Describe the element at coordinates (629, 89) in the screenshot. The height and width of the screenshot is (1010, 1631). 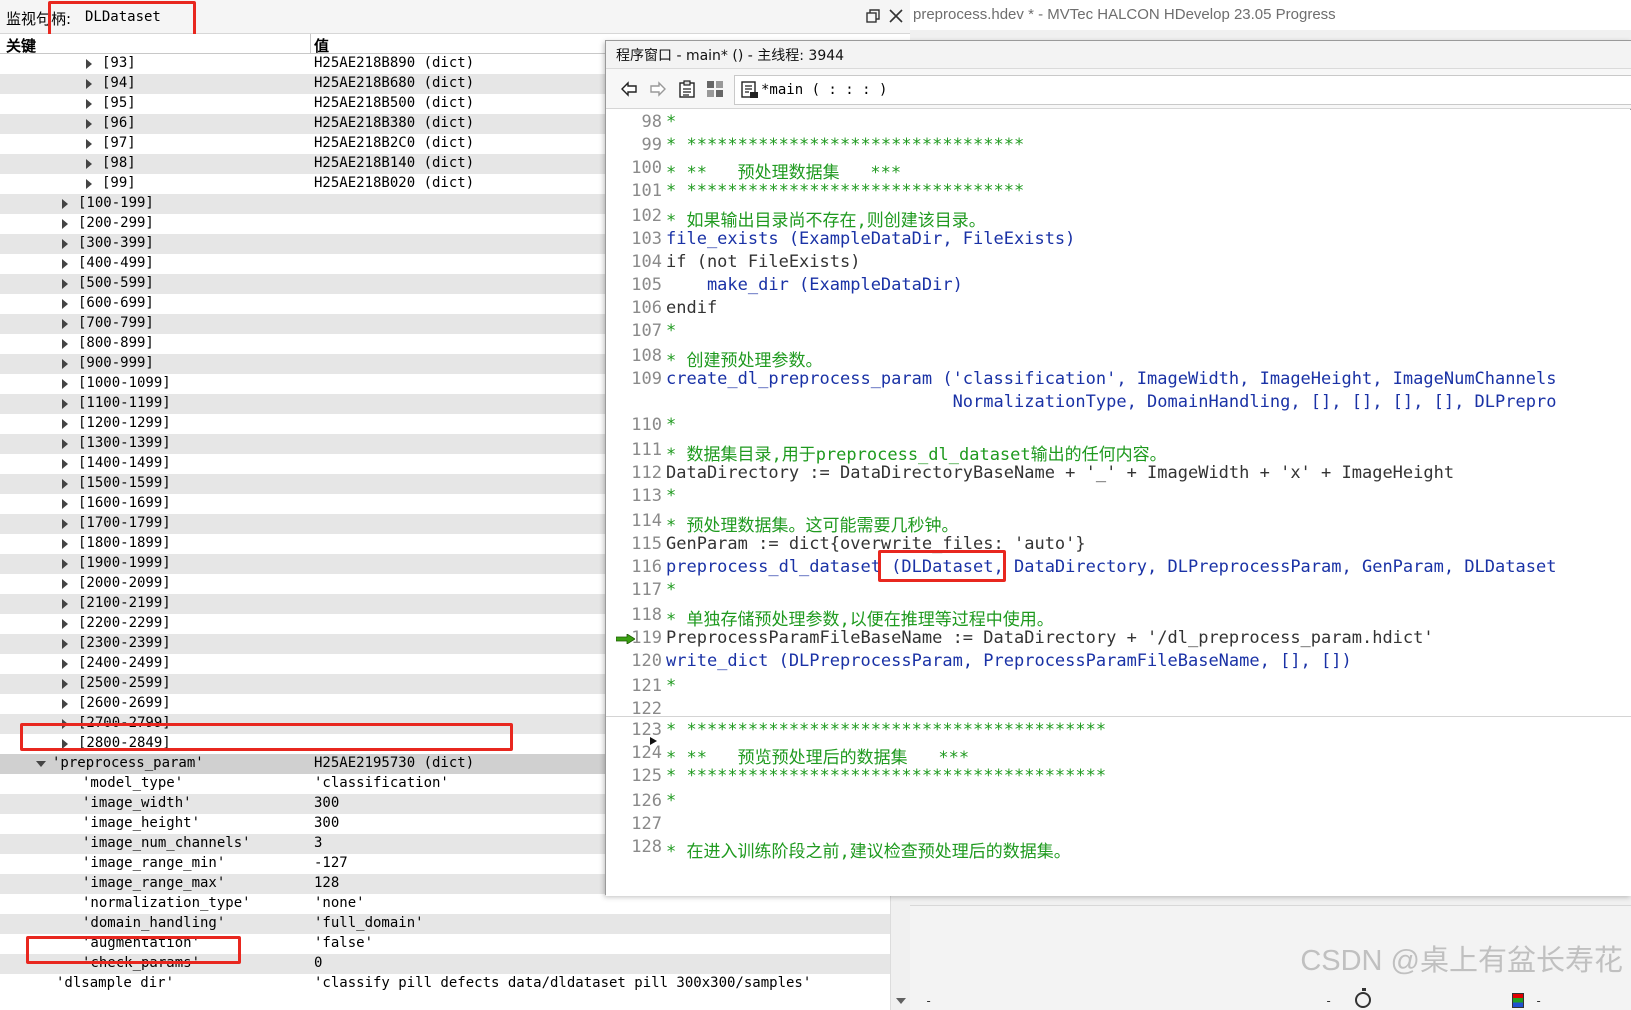
I see `back-arrow-icon` at that location.